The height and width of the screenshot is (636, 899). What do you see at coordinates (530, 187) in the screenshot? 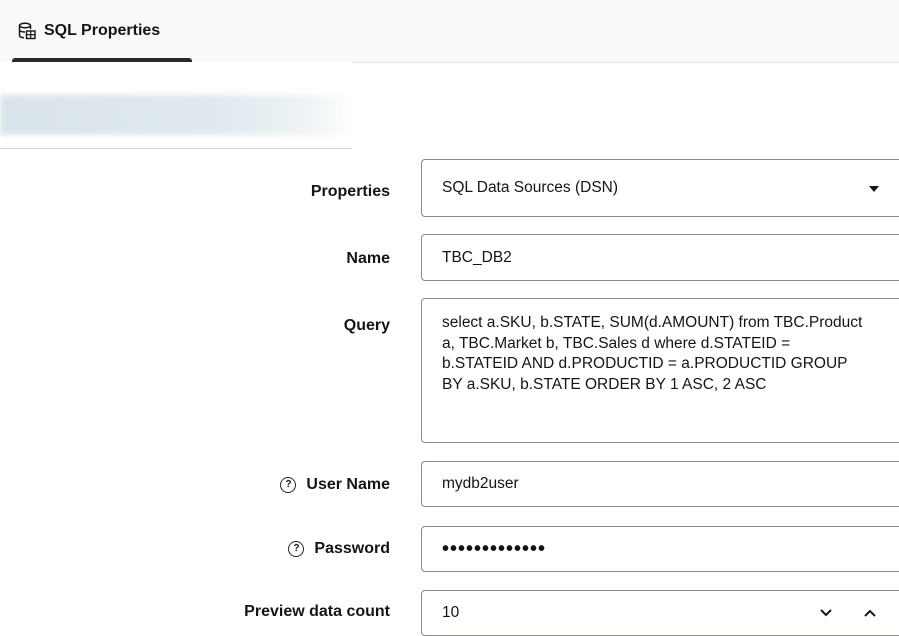
I see `properties-select-value: SQL Data Sources (DSN)` at bounding box center [530, 187].